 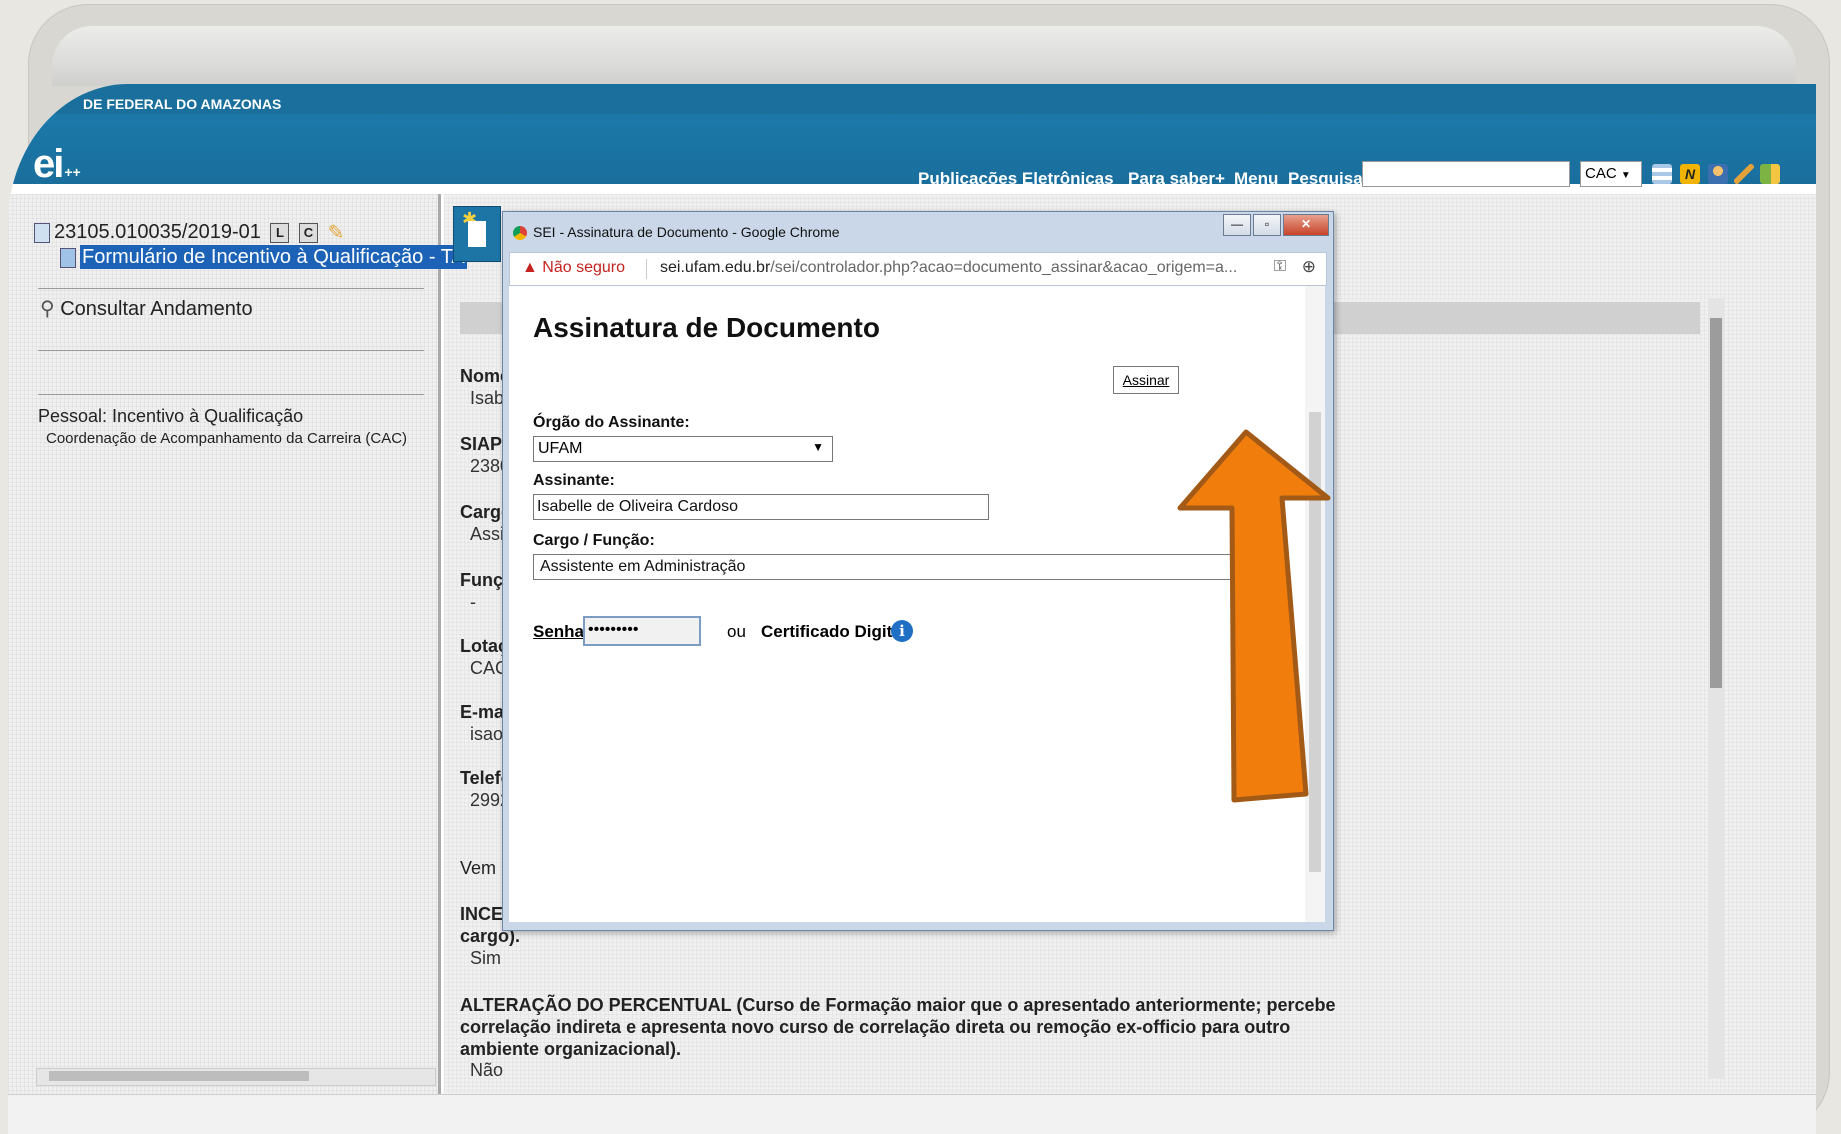 I want to click on password-key-icon: ⚿, so click(x=1280, y=267).